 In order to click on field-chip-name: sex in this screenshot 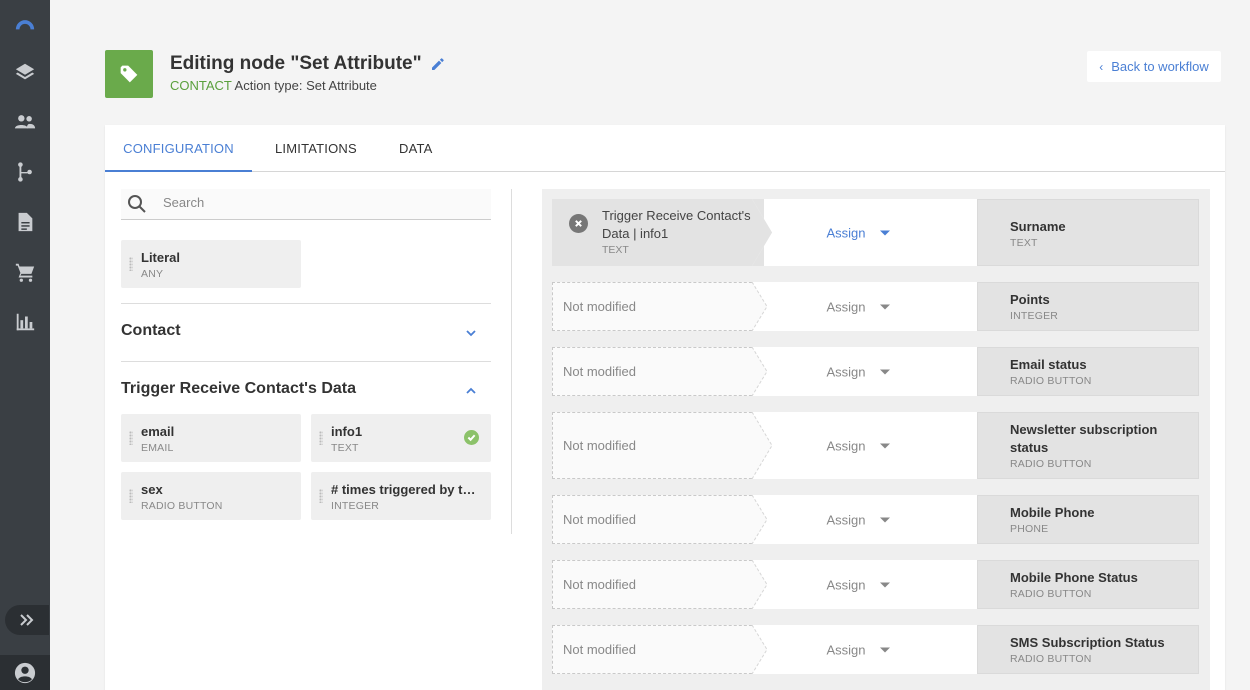, I will do `click(152, 489)`.